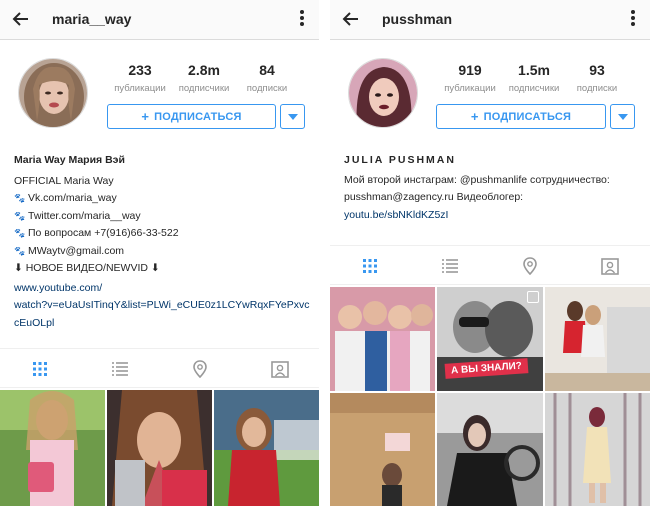 The width and height of the screenshot is (650, 506). I want to click on stat-following: 93 подписки, so click(597, 79).